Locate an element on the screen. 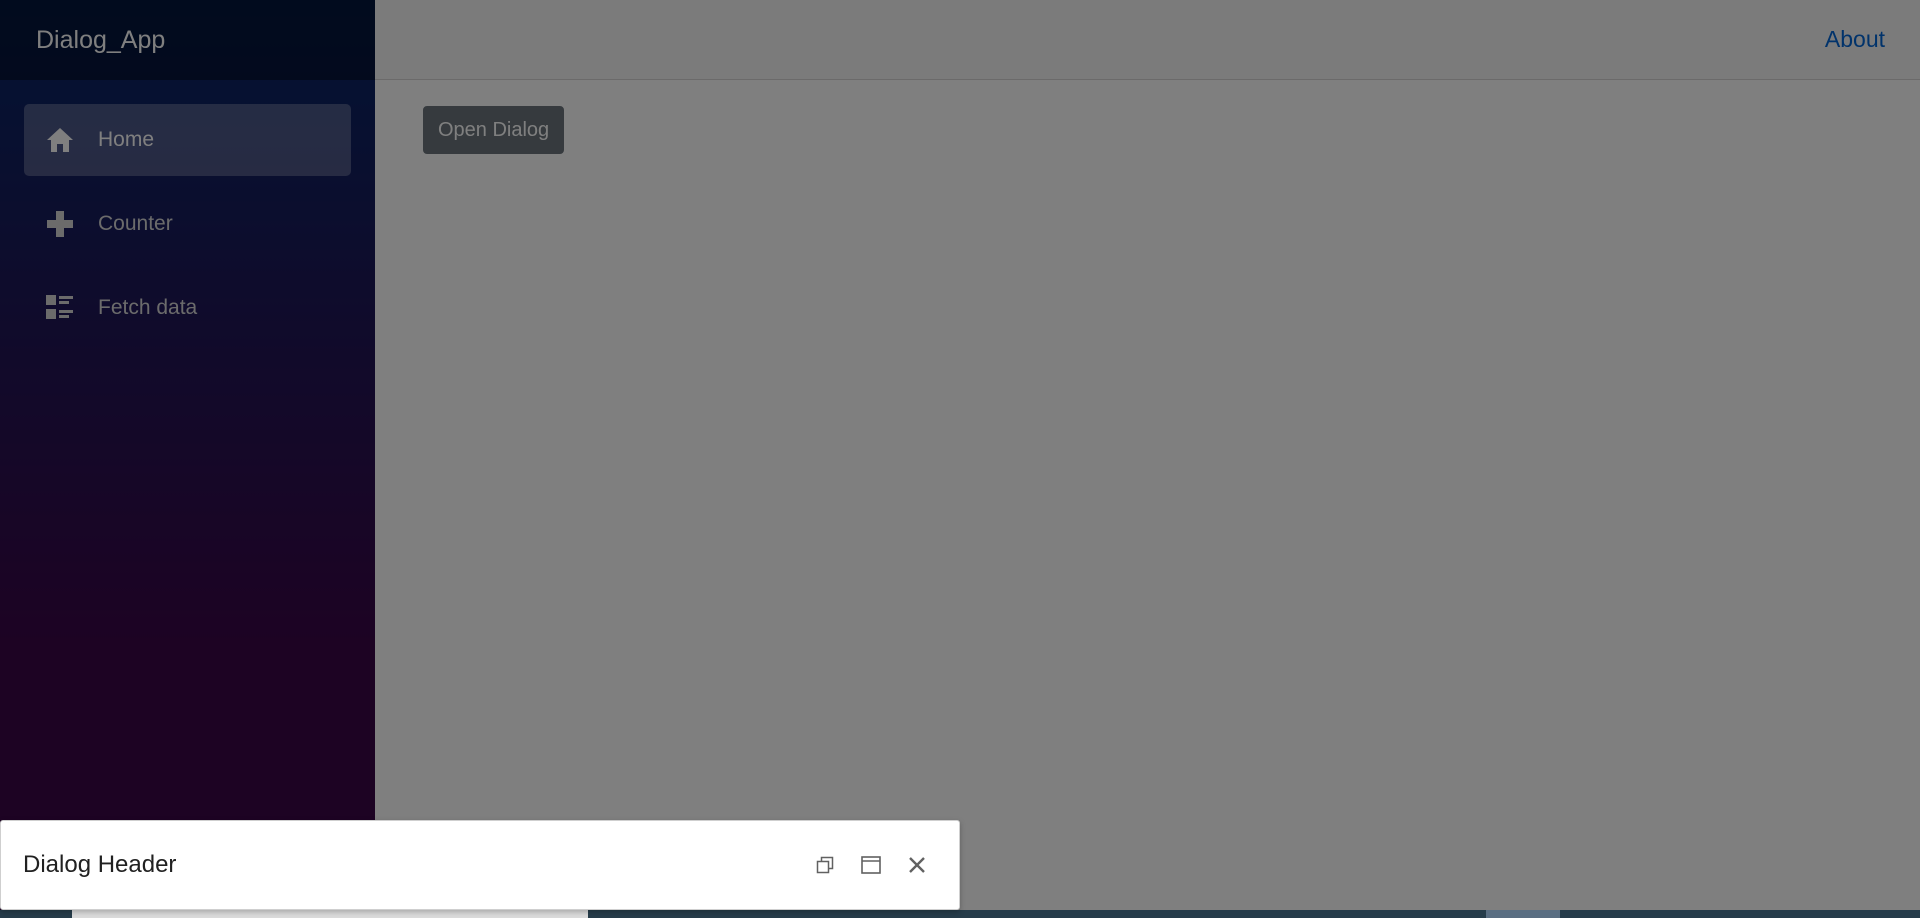 This screenshot has height=918, width=1920. bottom-strip-marker is located at coordinates (1523, 914).